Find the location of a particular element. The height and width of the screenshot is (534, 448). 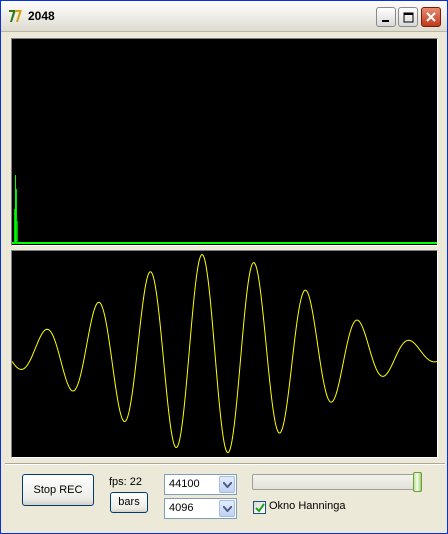

bars-button: bars is located at coordinates (129, 502).